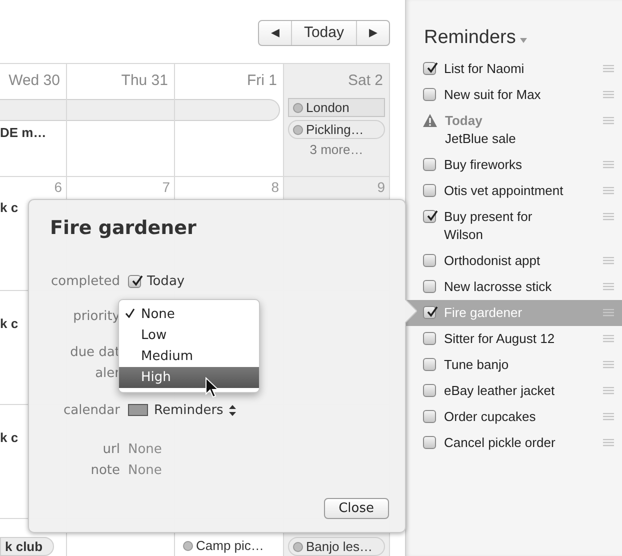  What do you see at coordinates (514, 417) in the screenshot?
I see `reminder-item: Order cupcakes` at bounding box center [514, 417].